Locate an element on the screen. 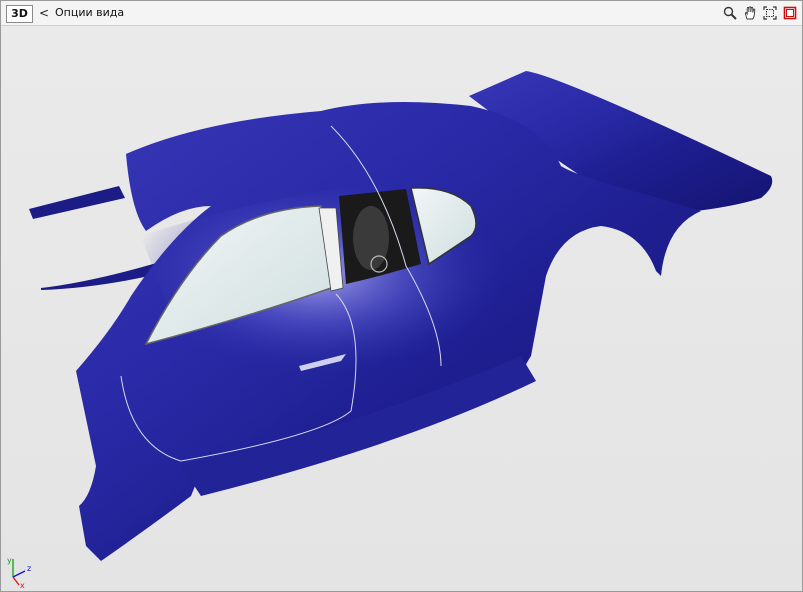  fit-view-button is located at coordinates (770, 13).